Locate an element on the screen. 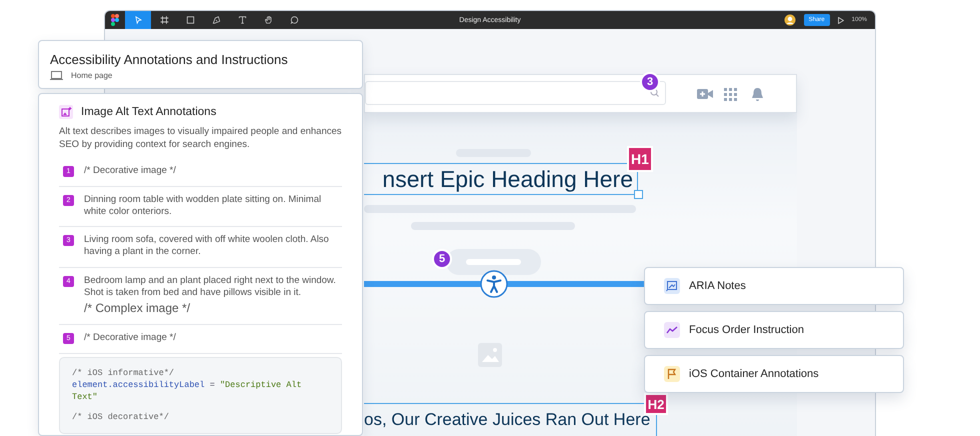  code-comment: /* iOS decorative*/ is located at coordinates (121, 418).